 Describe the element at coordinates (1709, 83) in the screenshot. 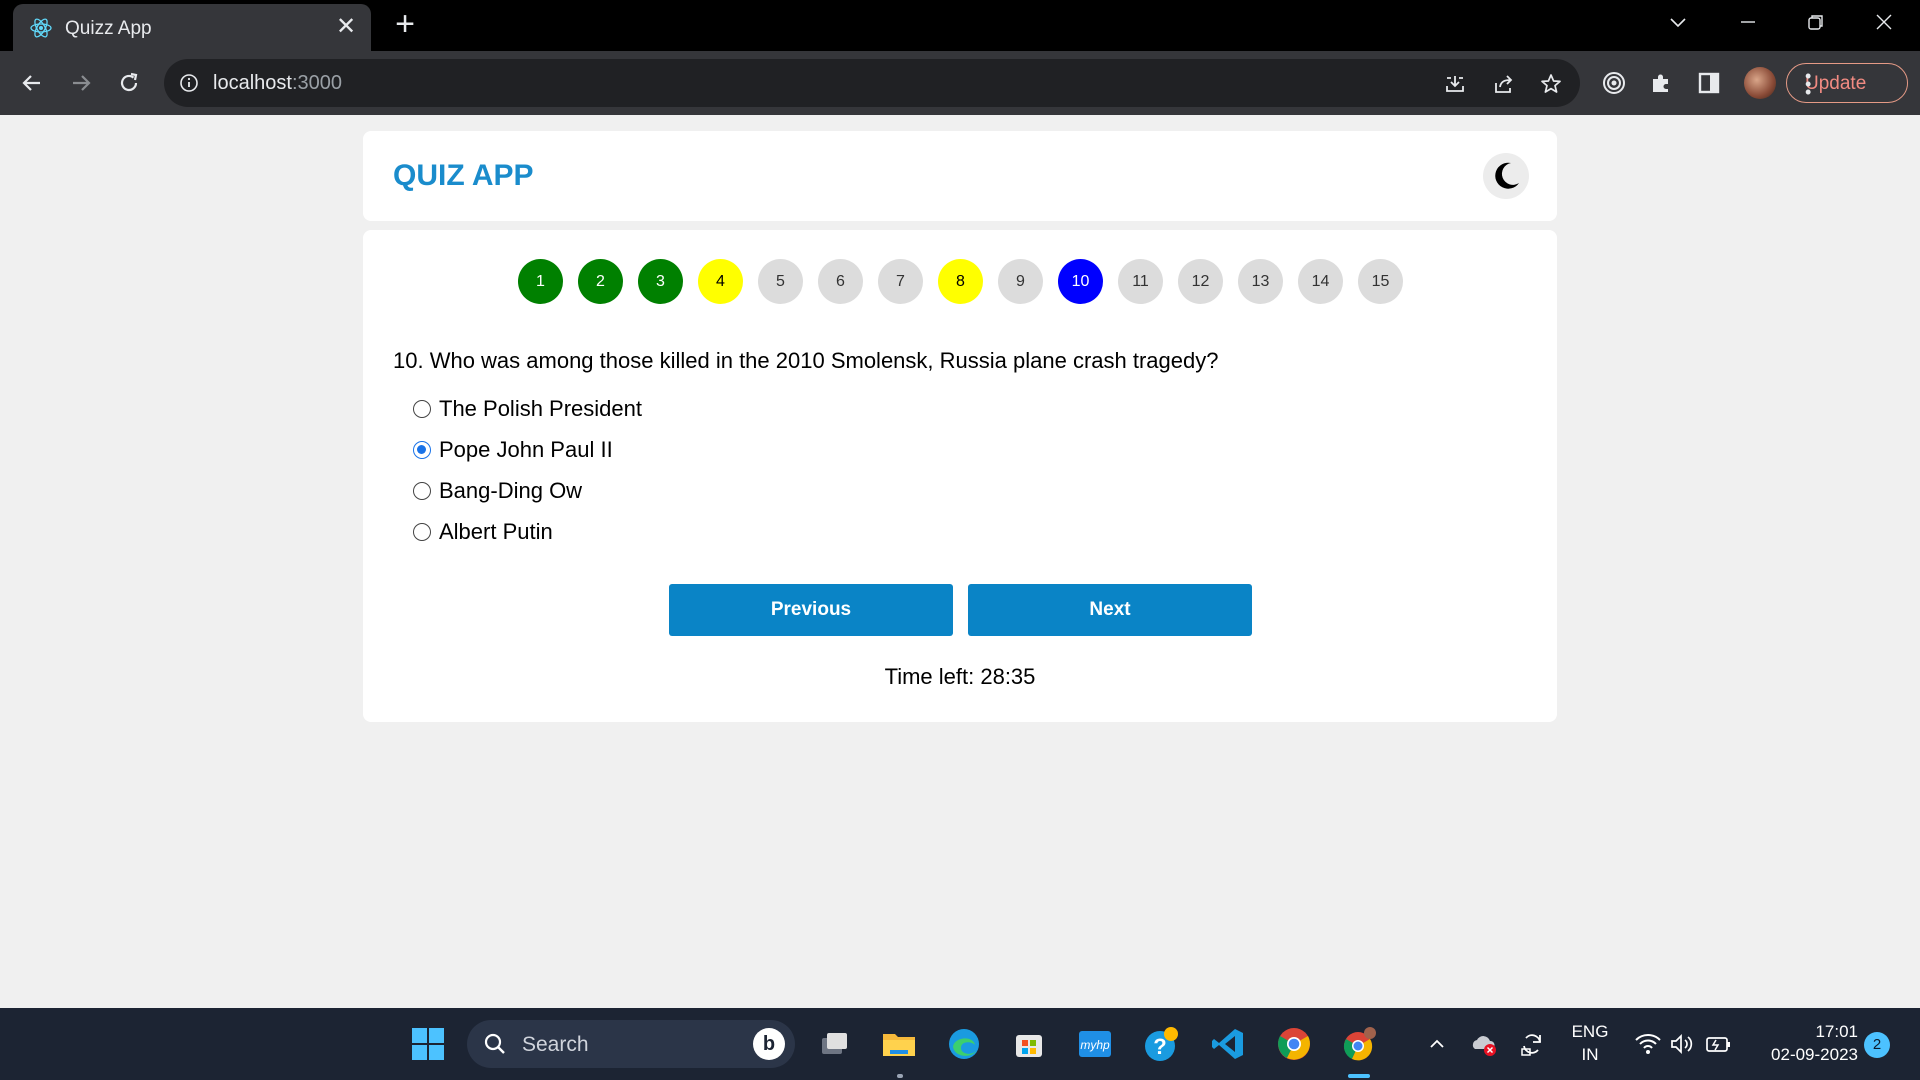

I see `side-panel-icon` at that location.